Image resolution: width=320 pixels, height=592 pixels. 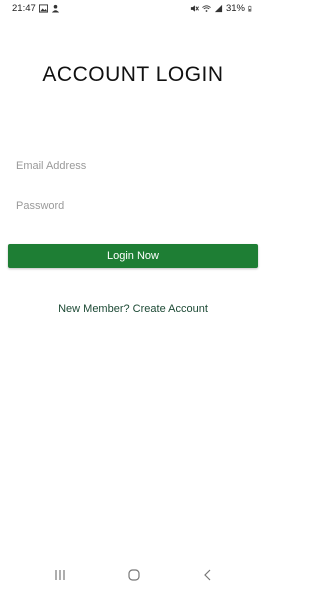 I want to click on email-input, so click(x=133, y=166).